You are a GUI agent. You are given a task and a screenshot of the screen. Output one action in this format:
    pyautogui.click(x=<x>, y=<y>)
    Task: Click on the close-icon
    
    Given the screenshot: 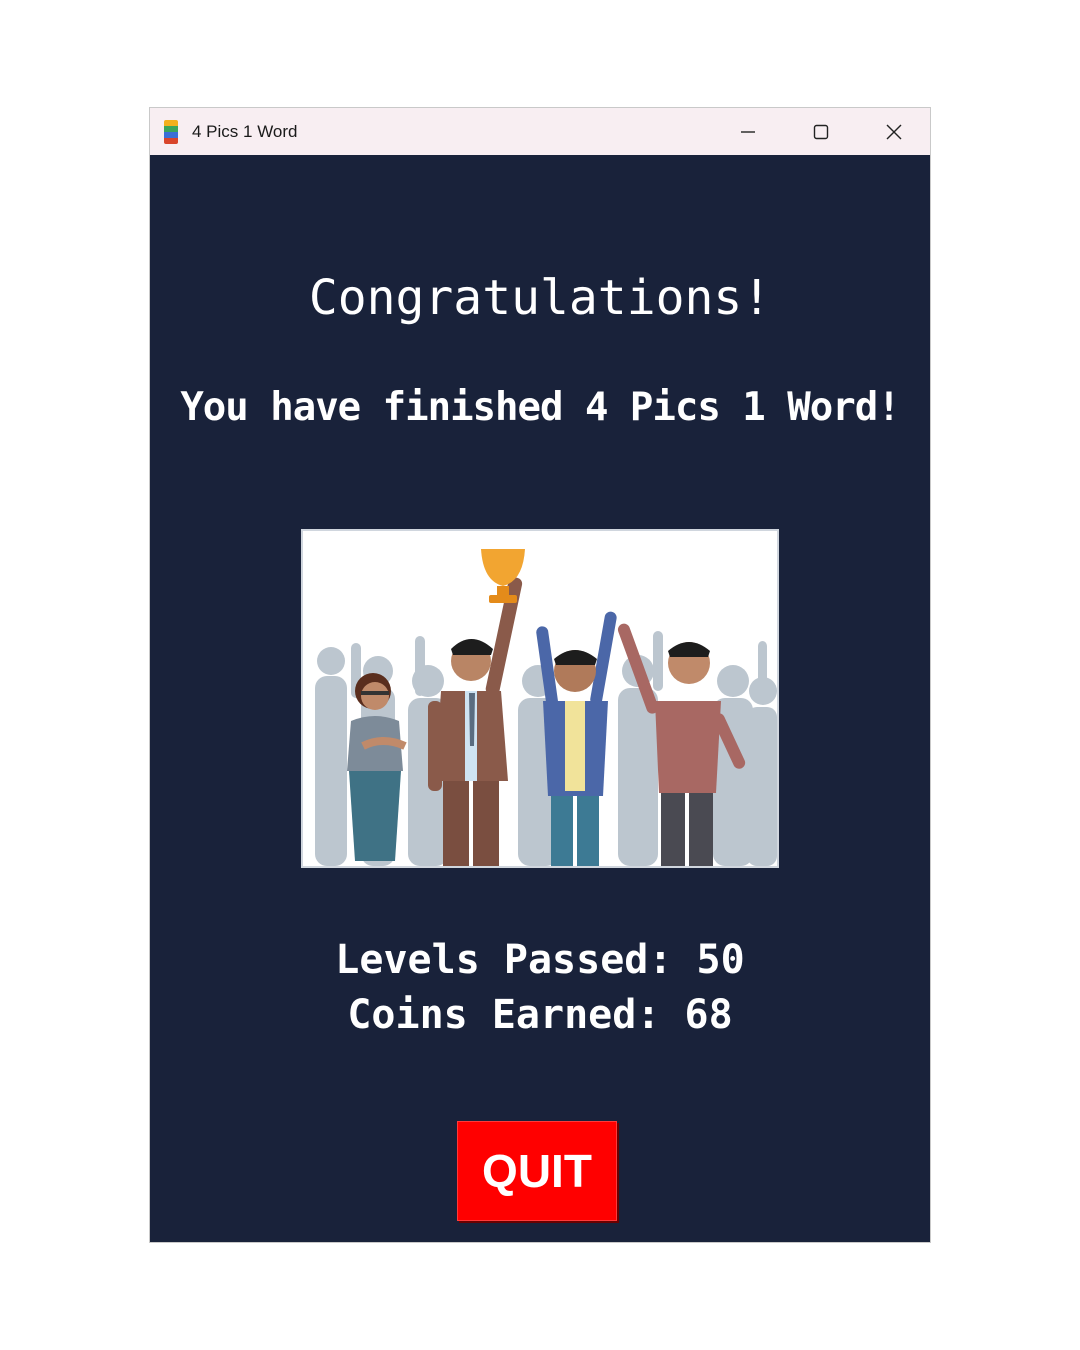 What is the action you would take?
    pyautogui.click(x=893, y=131)
    